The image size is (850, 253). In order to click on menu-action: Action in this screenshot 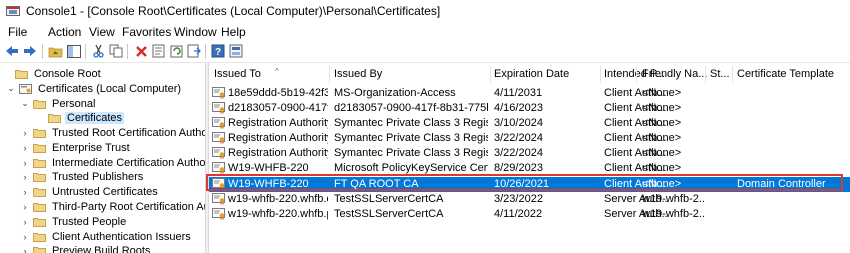, I will do `click(64, 32)`.